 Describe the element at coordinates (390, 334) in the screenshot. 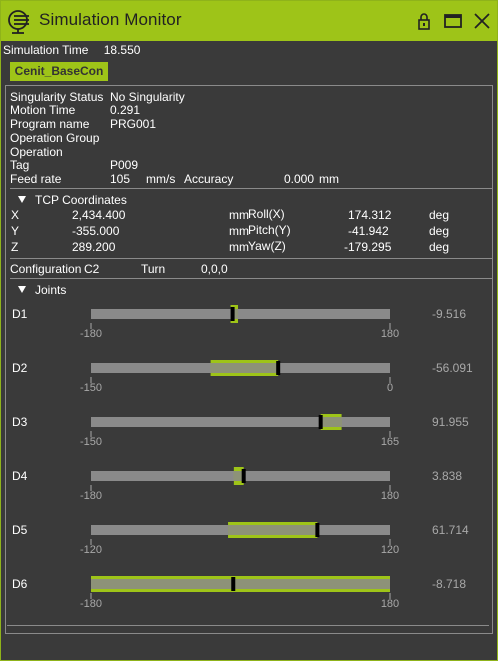

I see `d1-max-label: 180` at that location.